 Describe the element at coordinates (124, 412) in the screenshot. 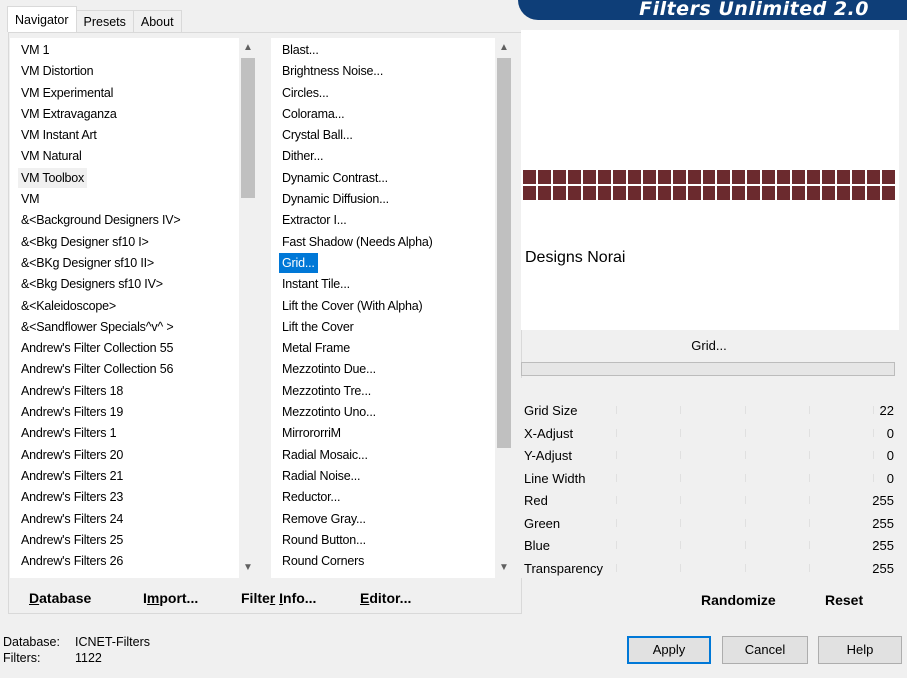

I see `list-item: Andrew's Filters 19` at that location.